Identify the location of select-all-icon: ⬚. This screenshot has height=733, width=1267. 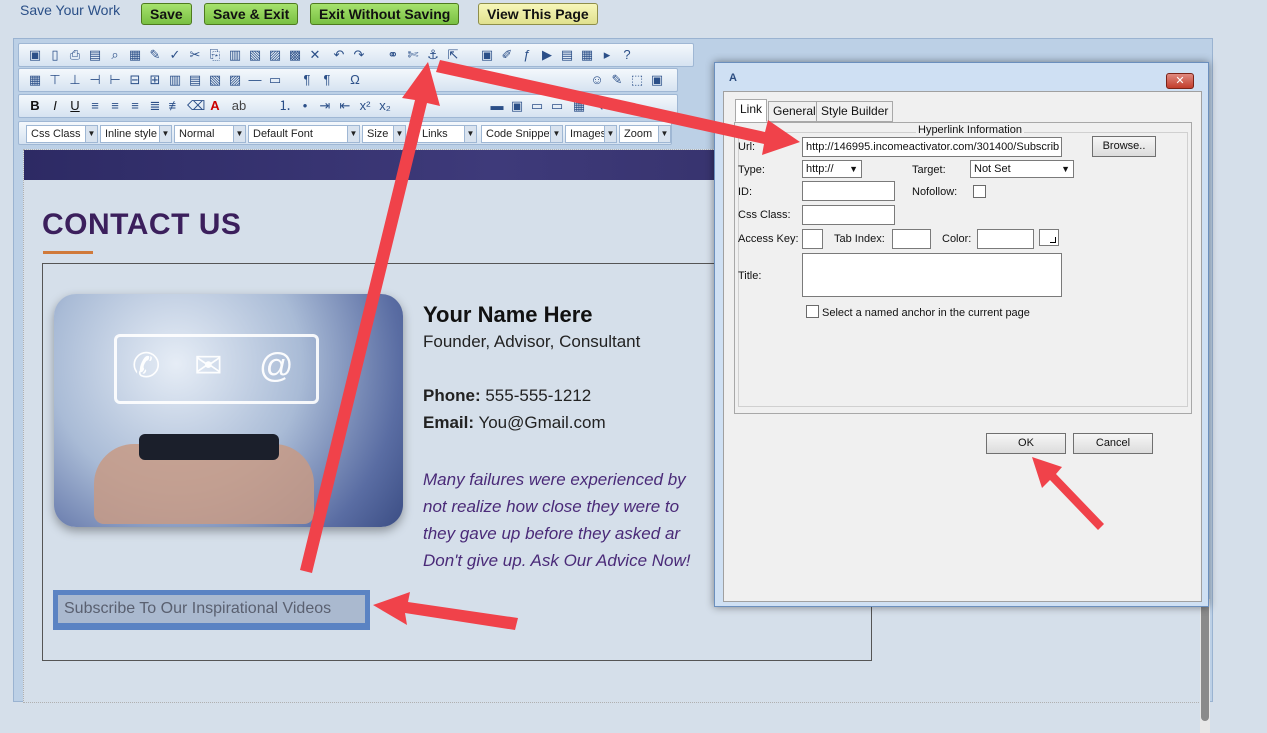
(637, 80).